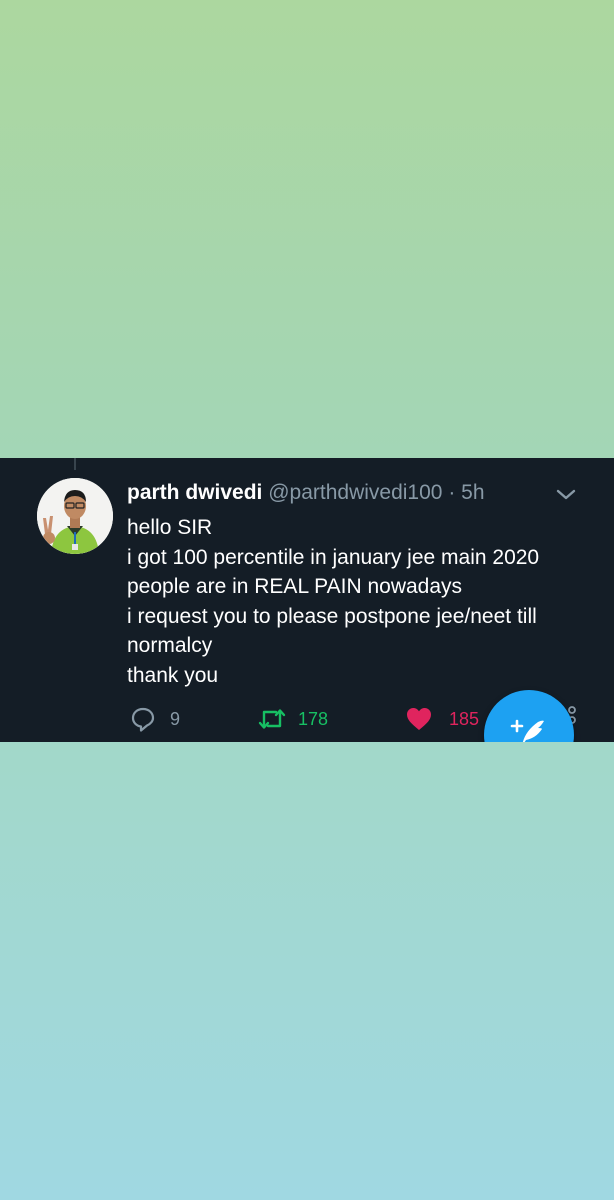 The width and height of the screenshot is (614, 1200). Describe the element at coordinates (313, 718) in the screenshot. I see `retweet-count: 178` at that location.